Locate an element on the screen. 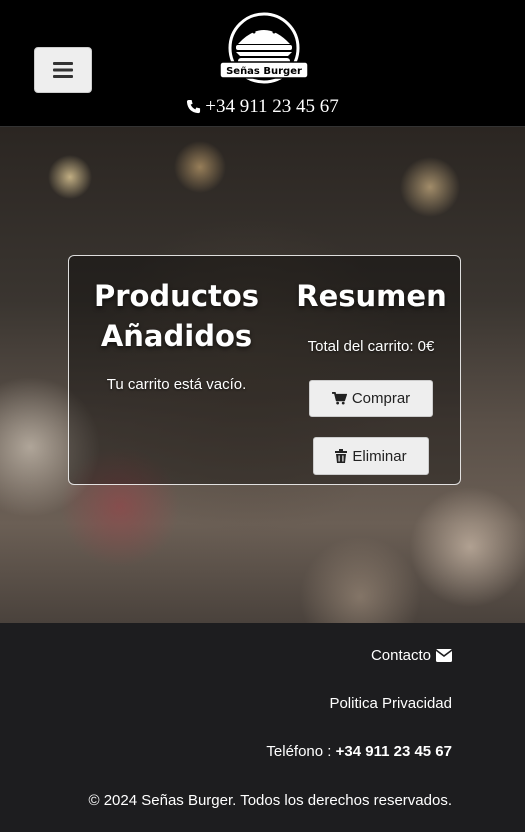 The image size is (525, 832). cart-icon is located at coordinates (339, 398).